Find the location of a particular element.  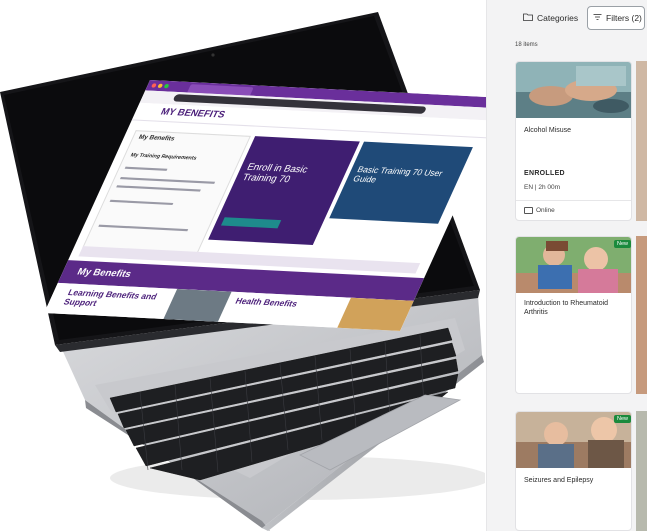

course-language: EN is located at coordinates (529, 187).